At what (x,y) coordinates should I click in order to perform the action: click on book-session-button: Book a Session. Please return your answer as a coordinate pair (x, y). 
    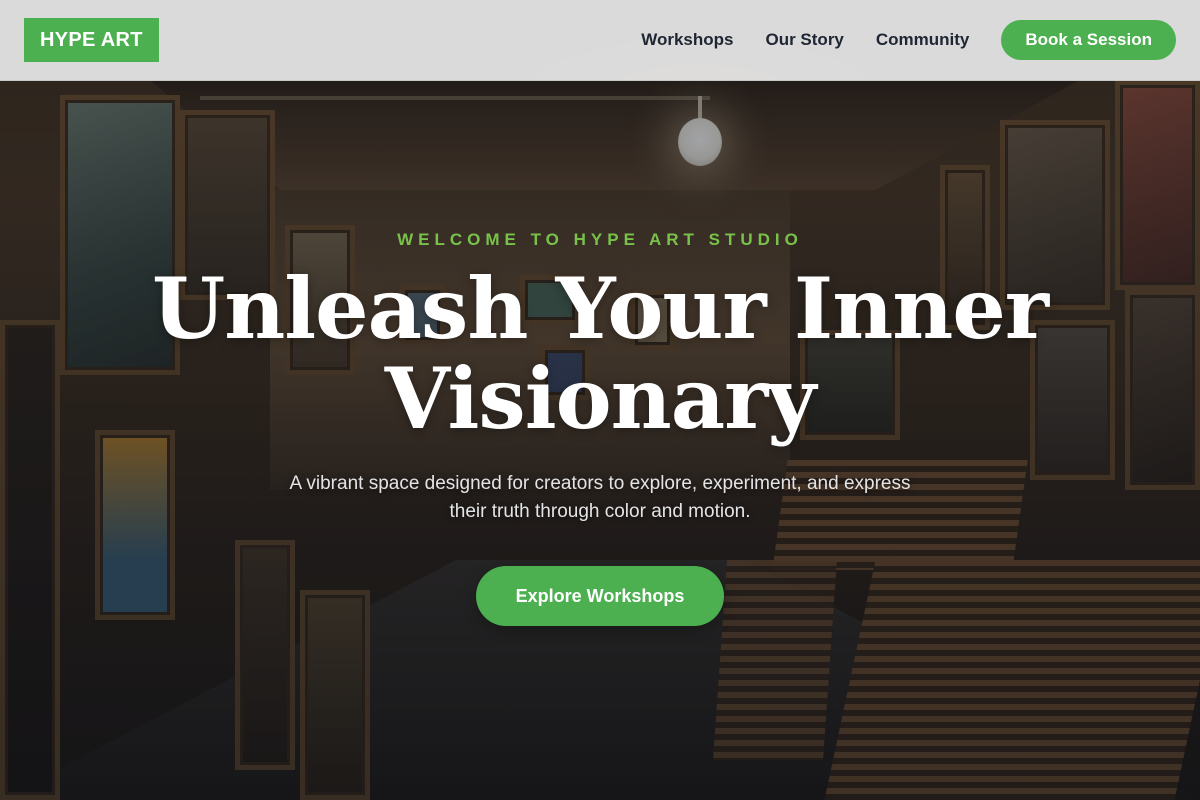
    Looking at the image, I should click on (1088, 40).